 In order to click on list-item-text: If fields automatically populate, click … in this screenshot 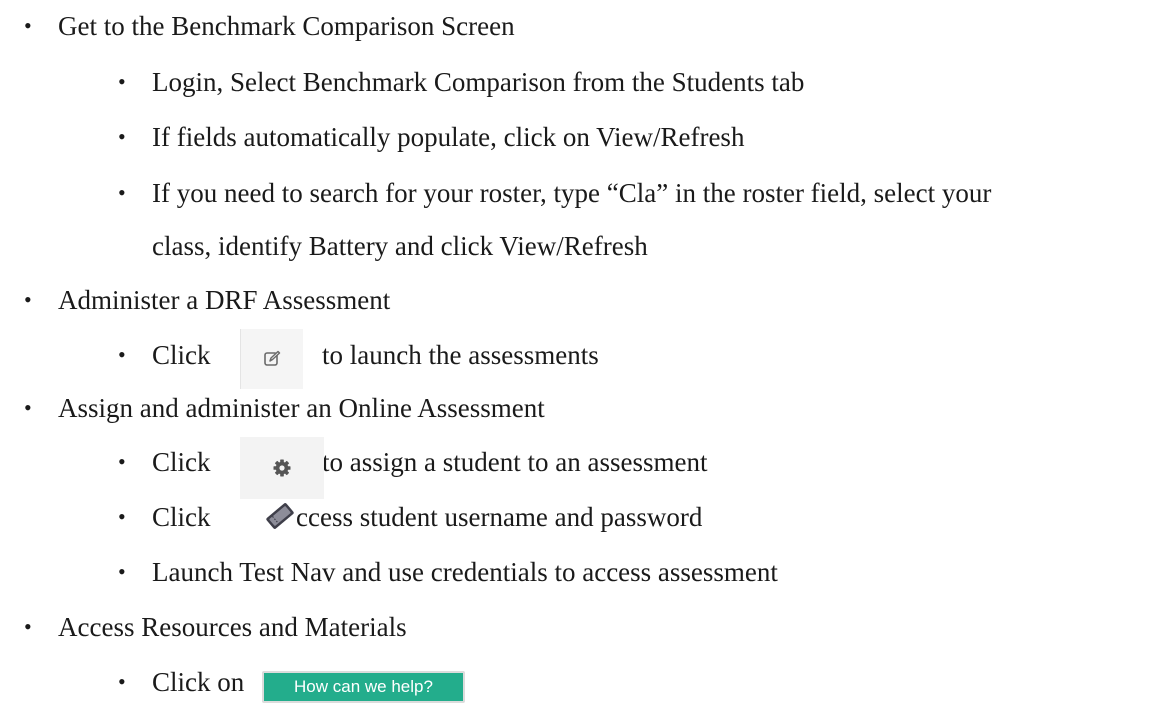, I will do `click(448, 137)`.